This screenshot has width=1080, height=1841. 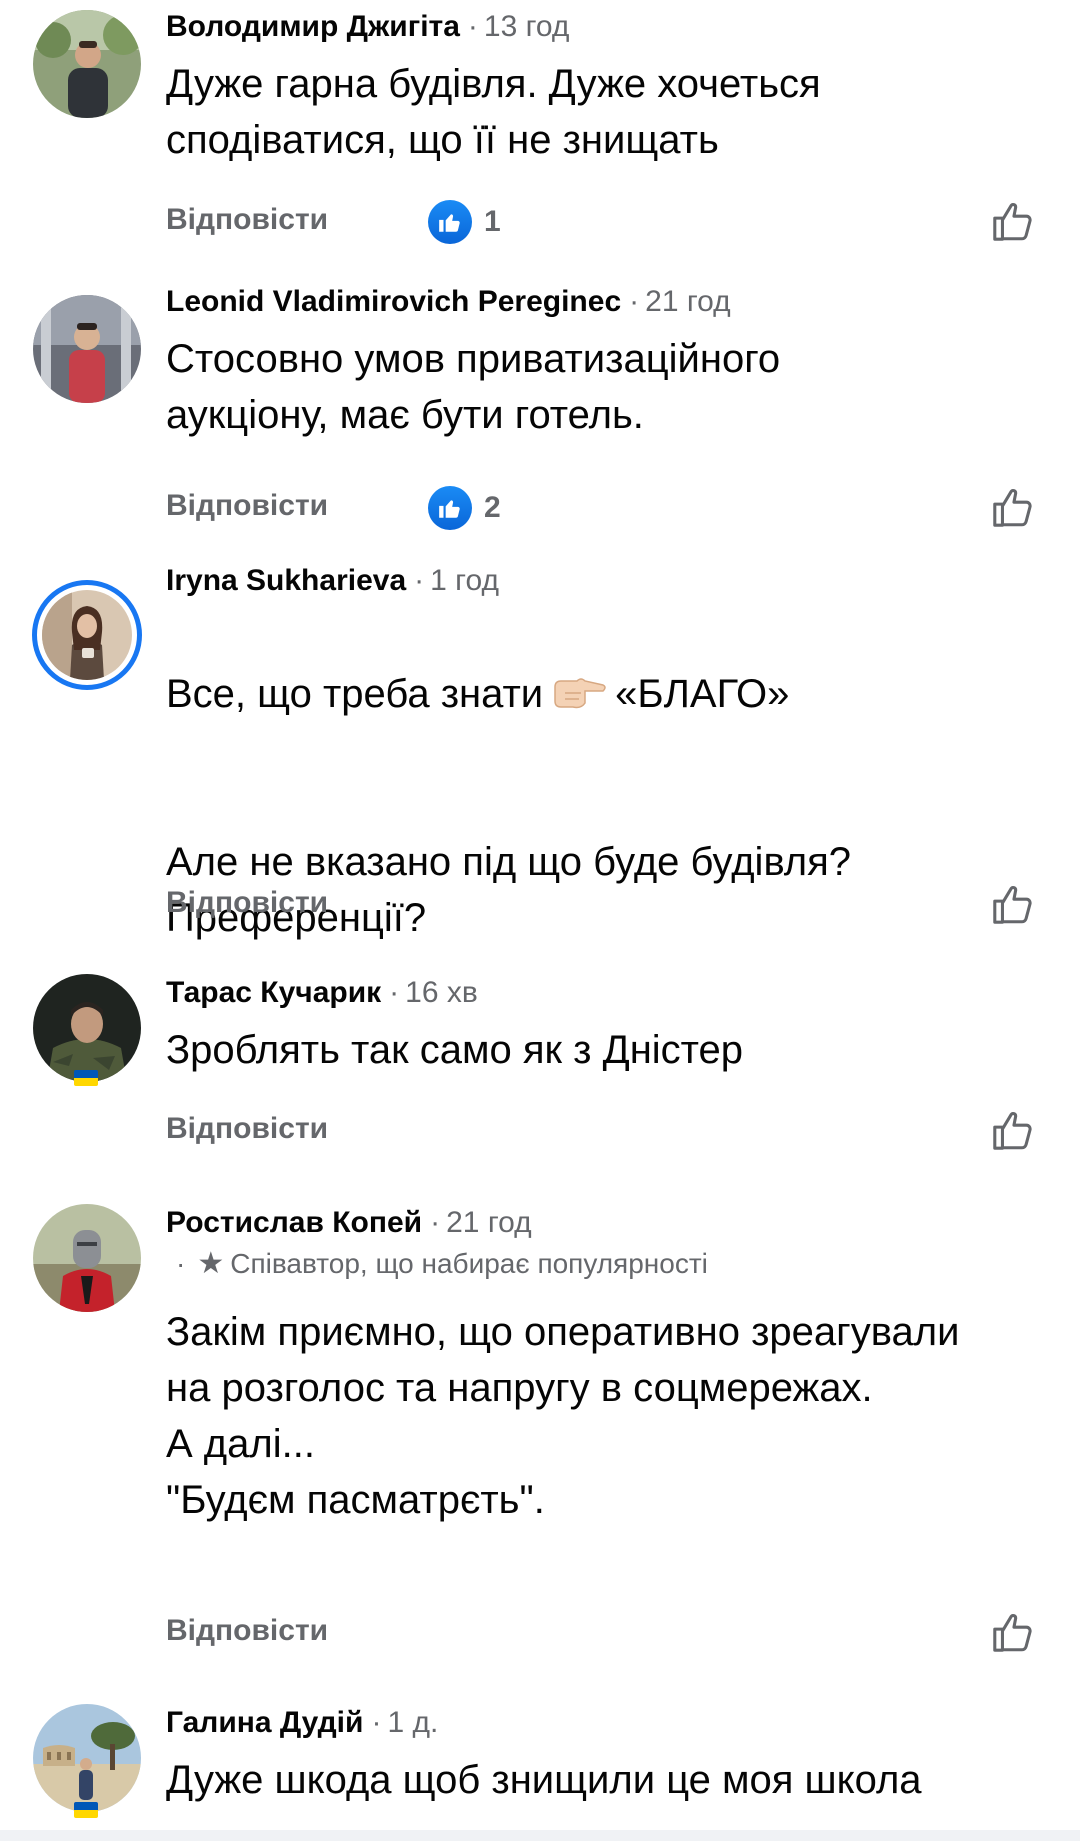 I want to click on comment-text-part: Все, що треба знати, so click(x=355, y=694).